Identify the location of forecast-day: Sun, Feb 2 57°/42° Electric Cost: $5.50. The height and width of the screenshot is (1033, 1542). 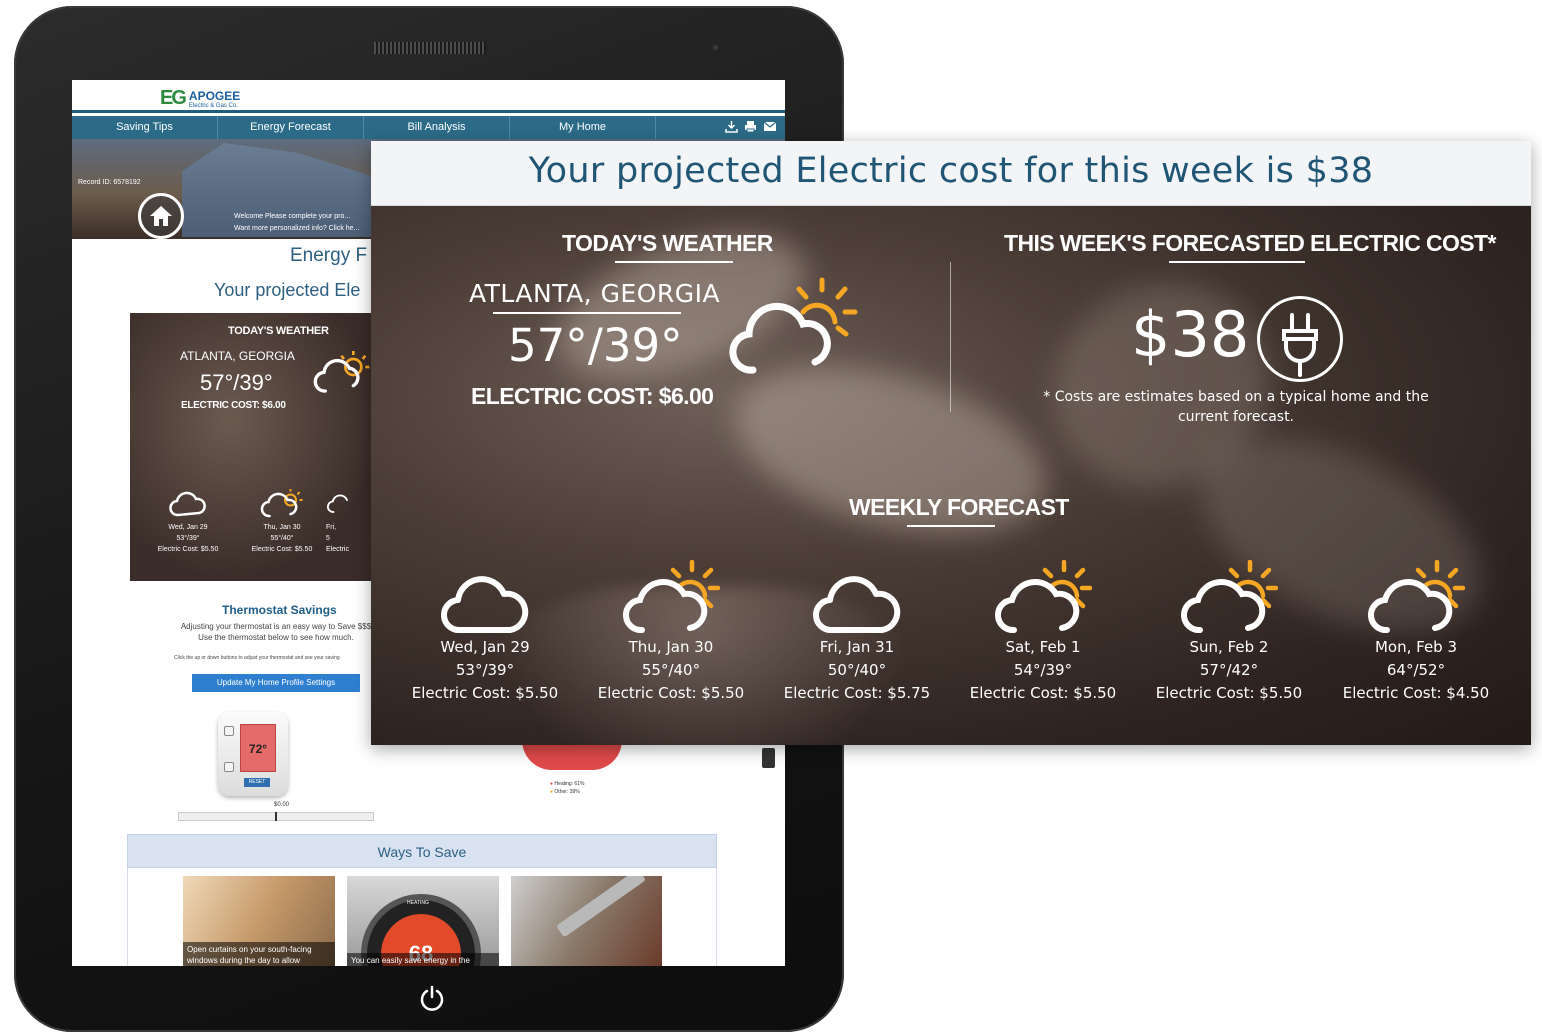
(1229, 627).